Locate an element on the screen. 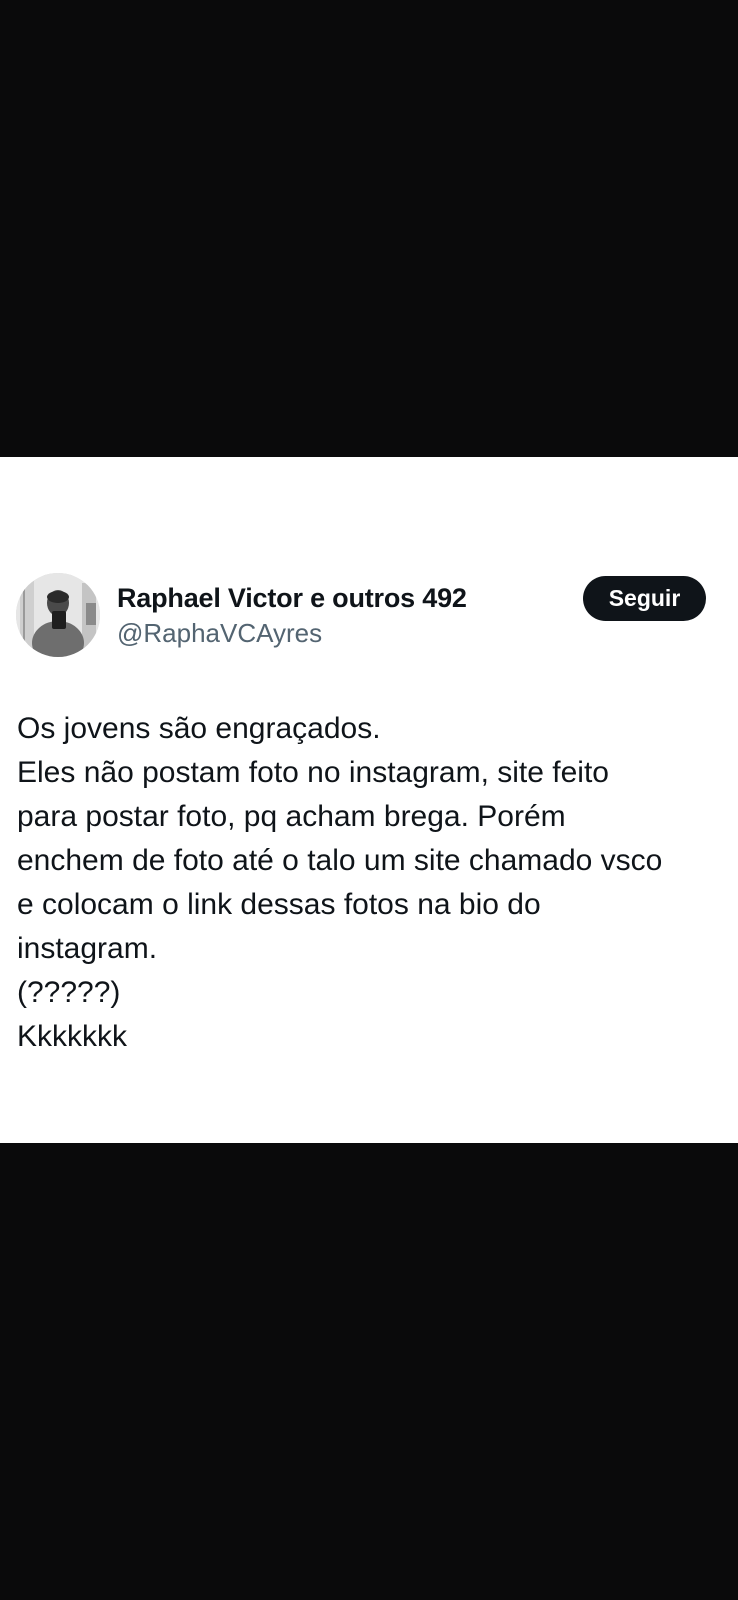 The height and width of the screenshot is (1600, 738). follow-button: Seguir is located at coordinates (644, 598).